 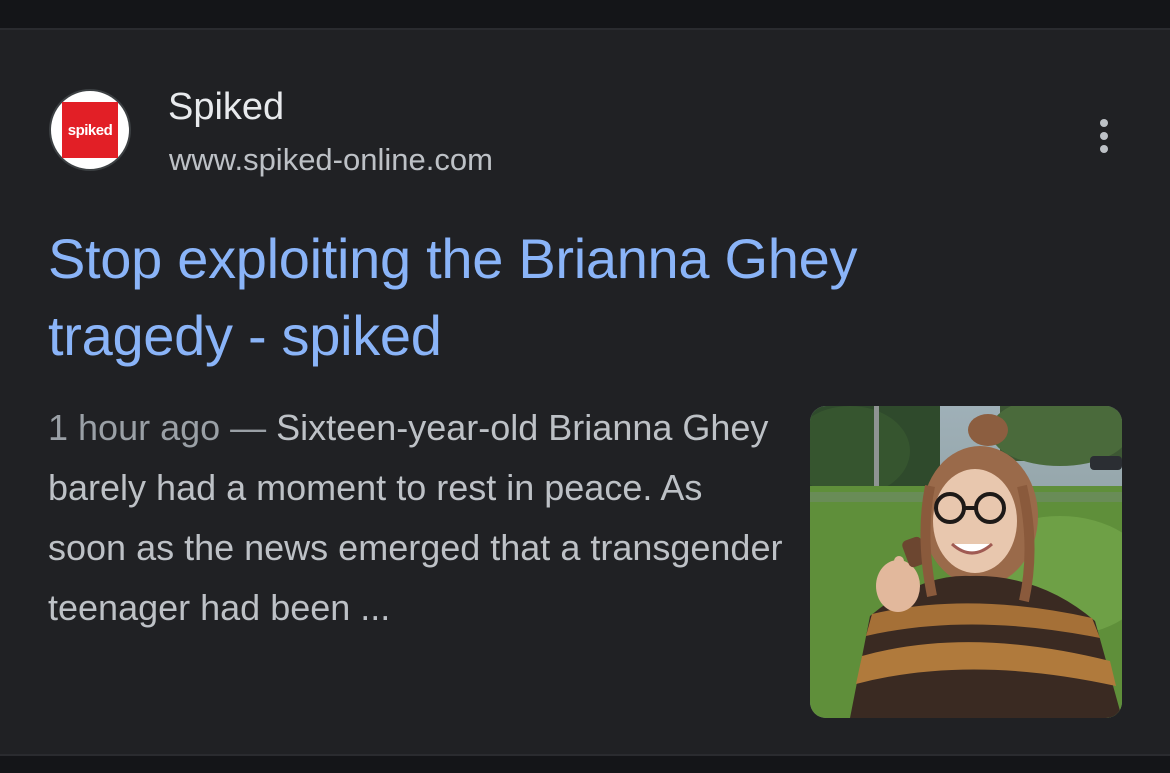 I want to click on result-age: 1 hour ago, so click(x=134, y=427).